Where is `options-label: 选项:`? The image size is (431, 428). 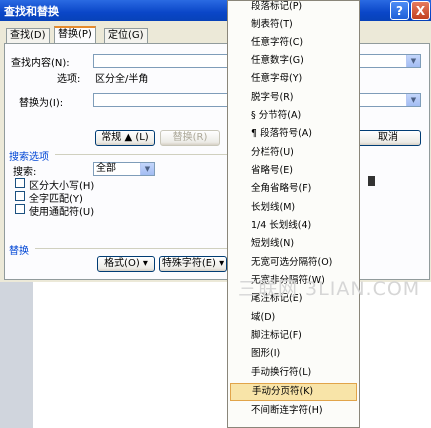 options-label: 选项: is located at coordinates (69, 79).